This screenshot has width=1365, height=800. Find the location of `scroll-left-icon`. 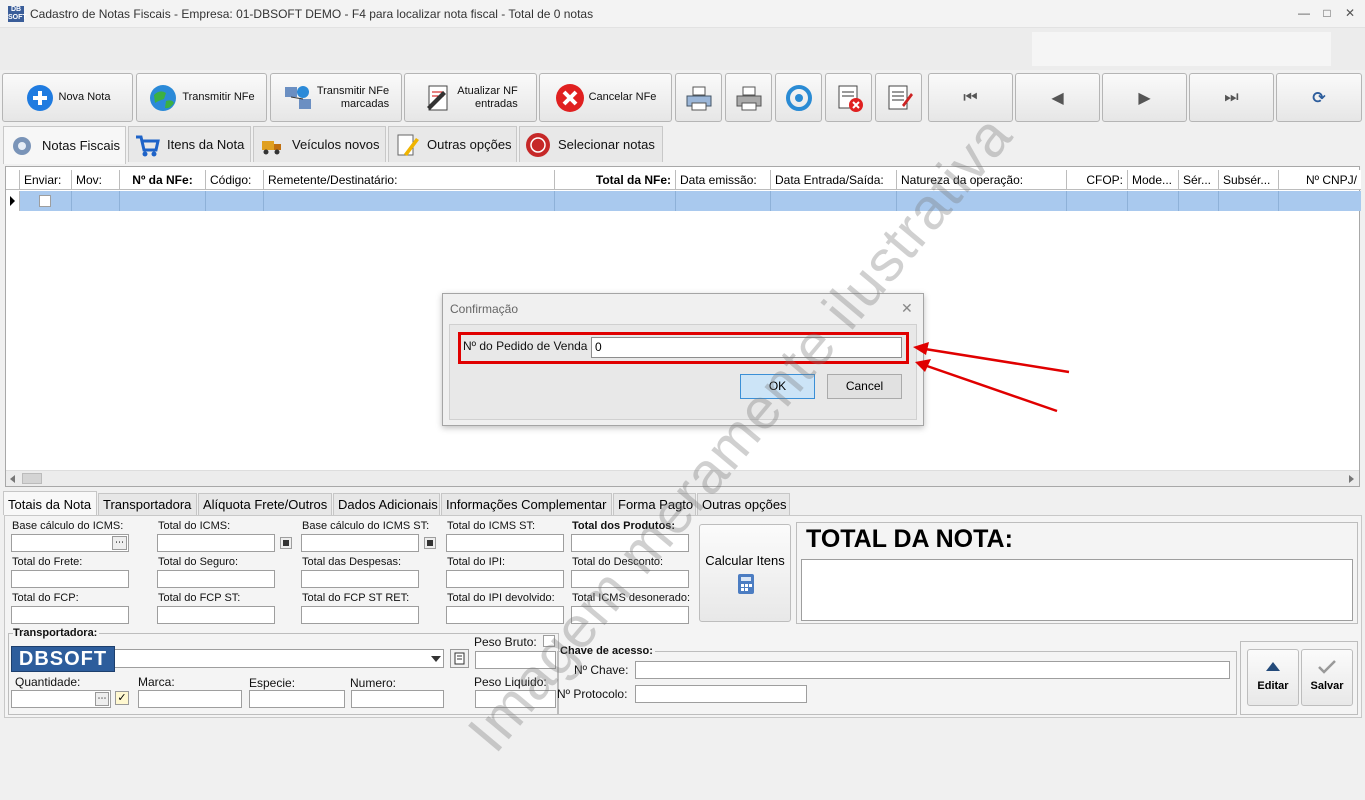

scroll-left-icon is located at coordinates (13, 479).